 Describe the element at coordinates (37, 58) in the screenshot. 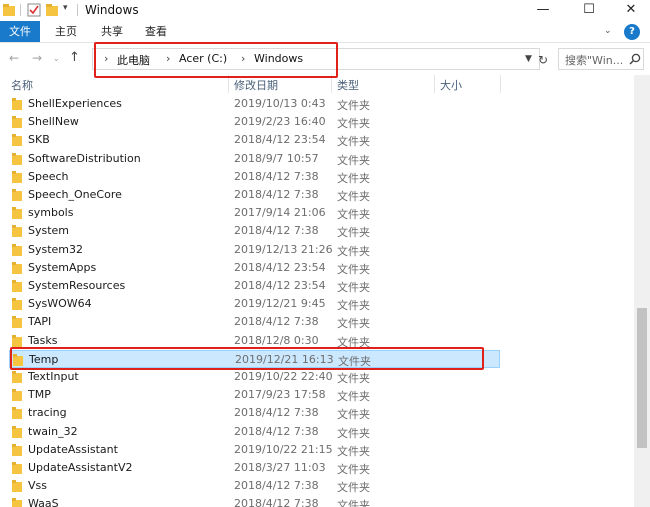

I see `forward-button: →` at that location.